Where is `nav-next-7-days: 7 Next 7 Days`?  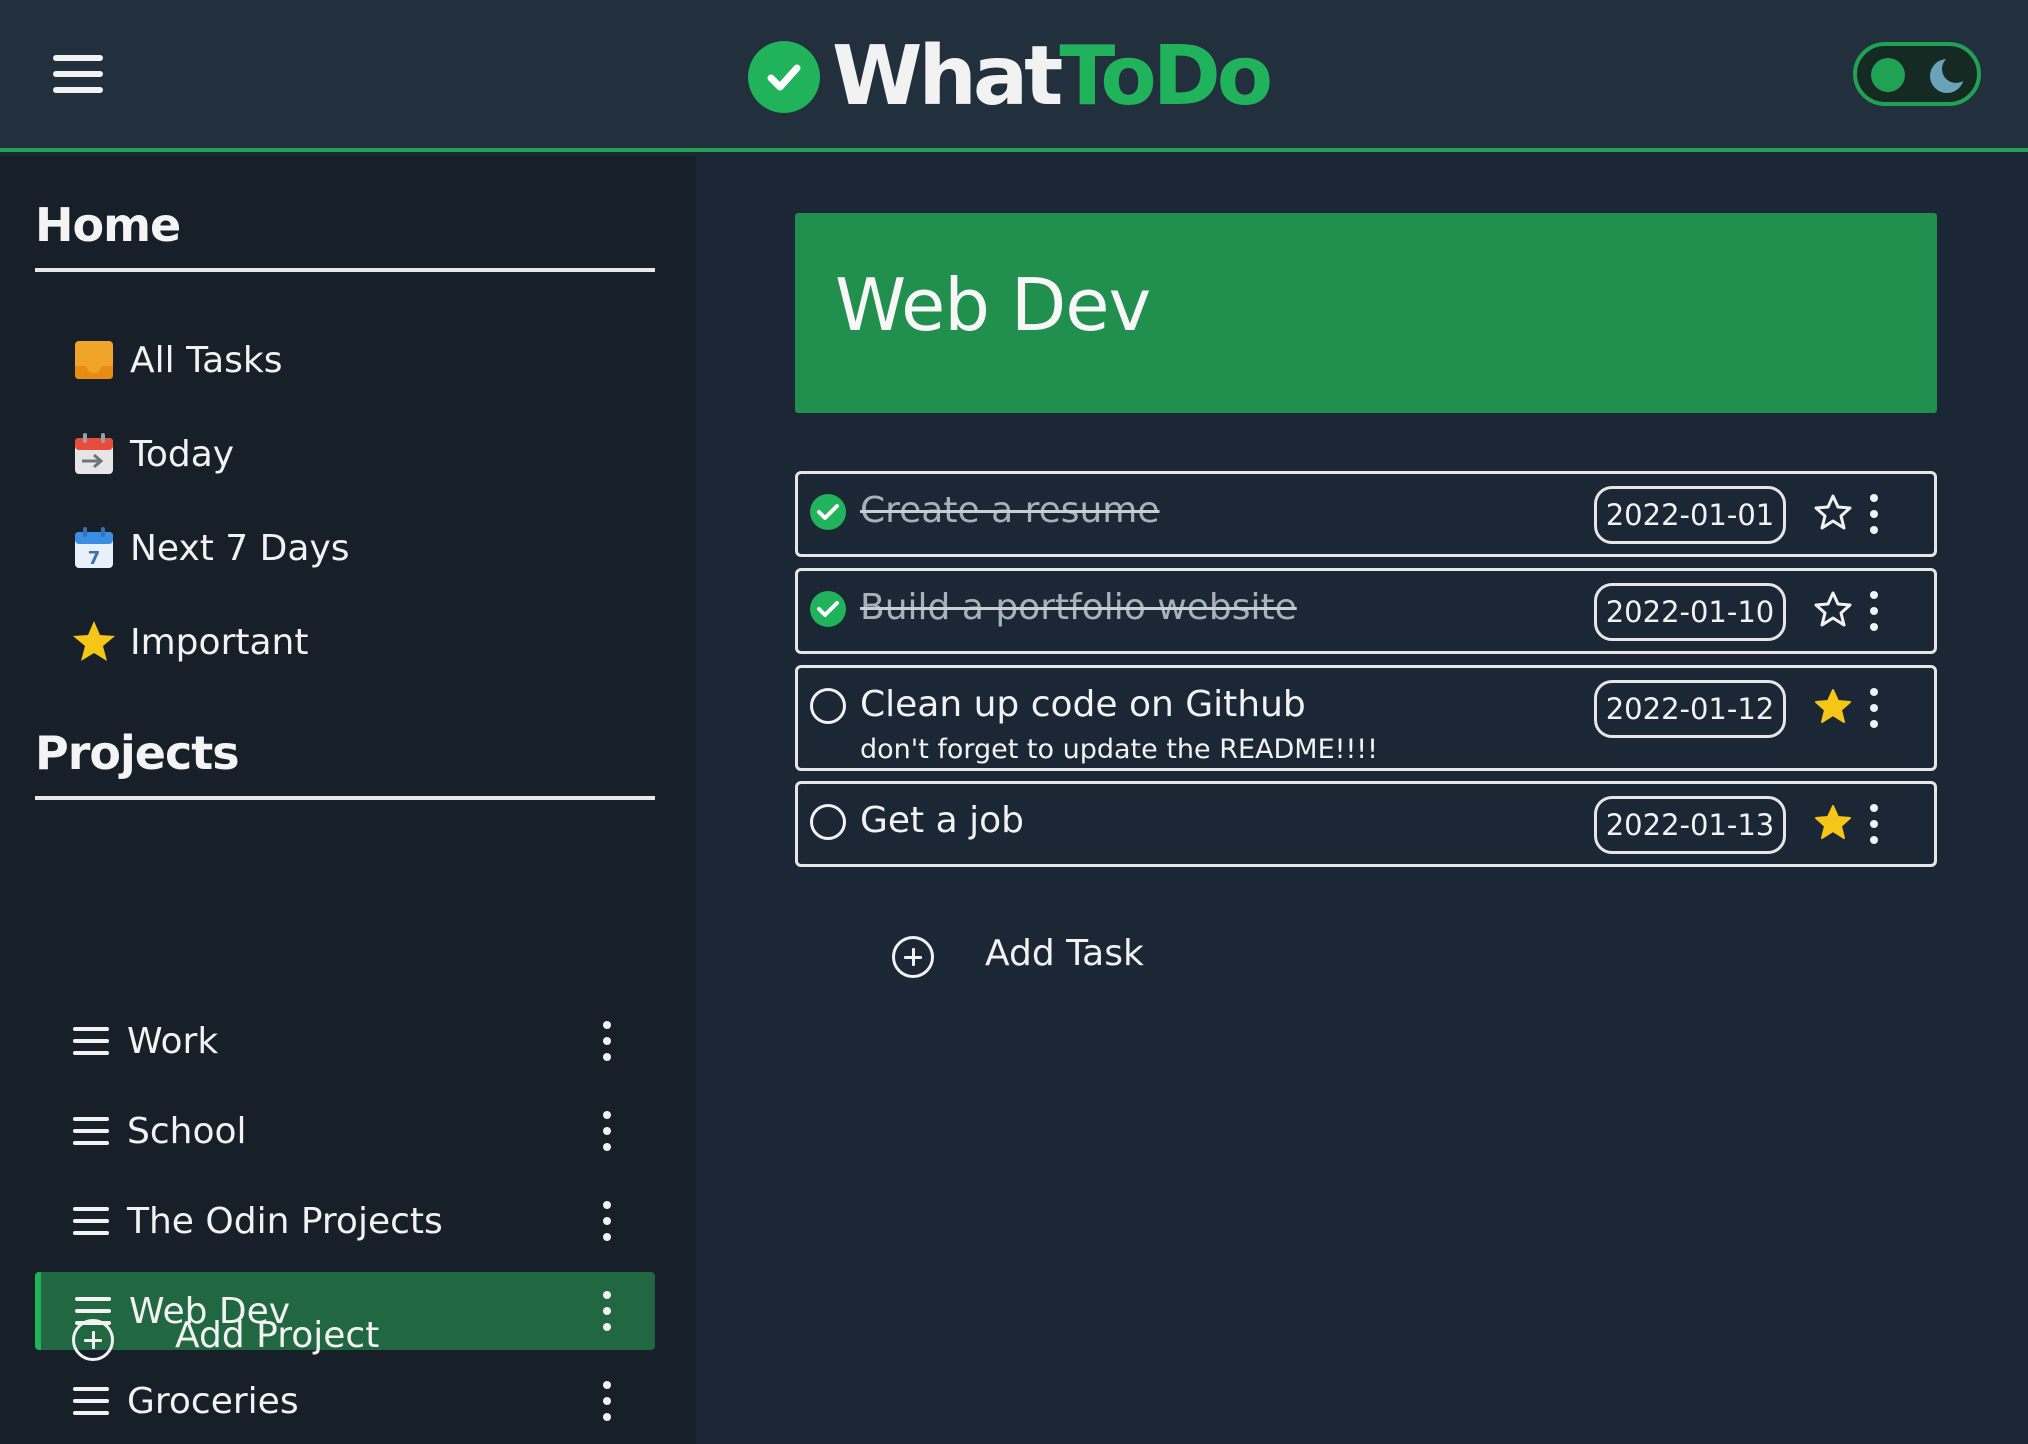 nav-next-7-days: 7 Next 7 Days is located at coordinates (210, 548).